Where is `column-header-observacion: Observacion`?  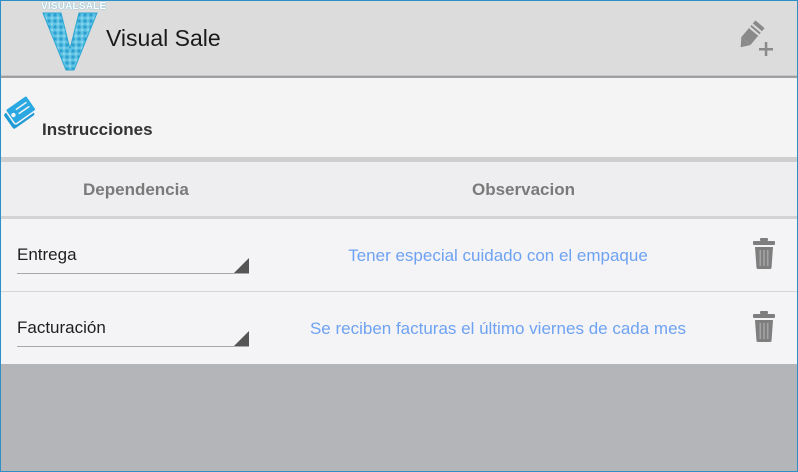 column-header-observacion: Observacion is located at coordinates (523, 189).